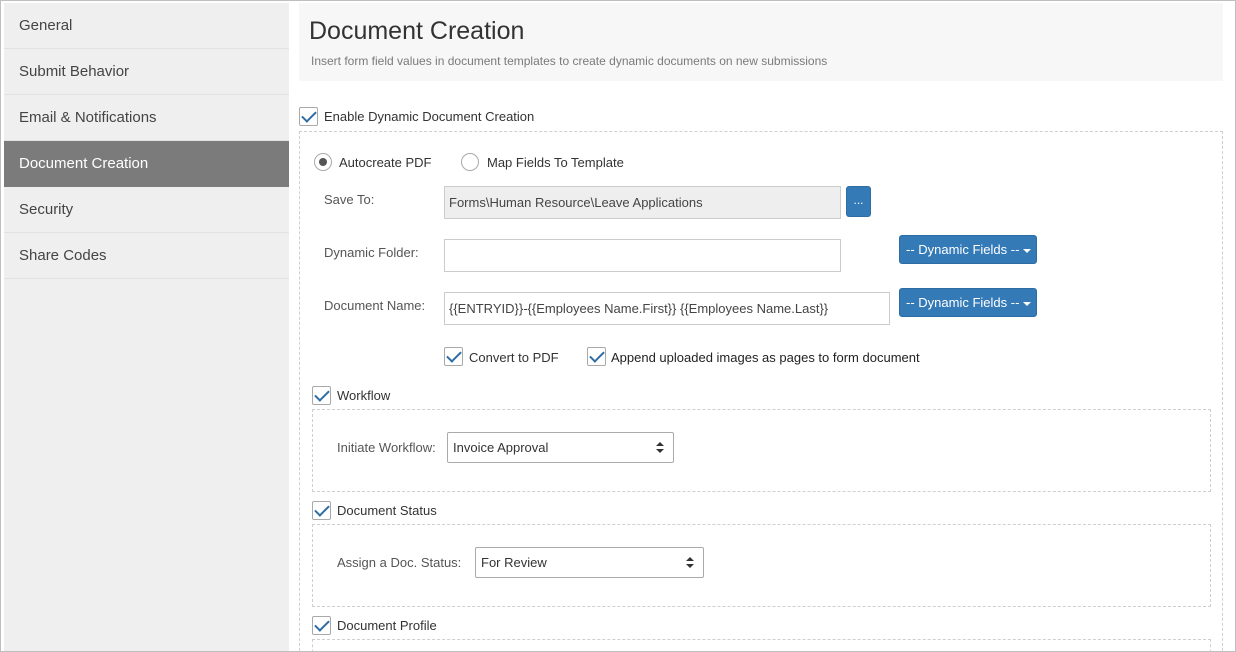 The width and height of the screenshot is (1236, 652). What do you see at coordinates (429, 116) in the screenshot?
I see `enable-dynamic-document-label: Enable Dynamic Document Creation` at bounding box center [429, 116].